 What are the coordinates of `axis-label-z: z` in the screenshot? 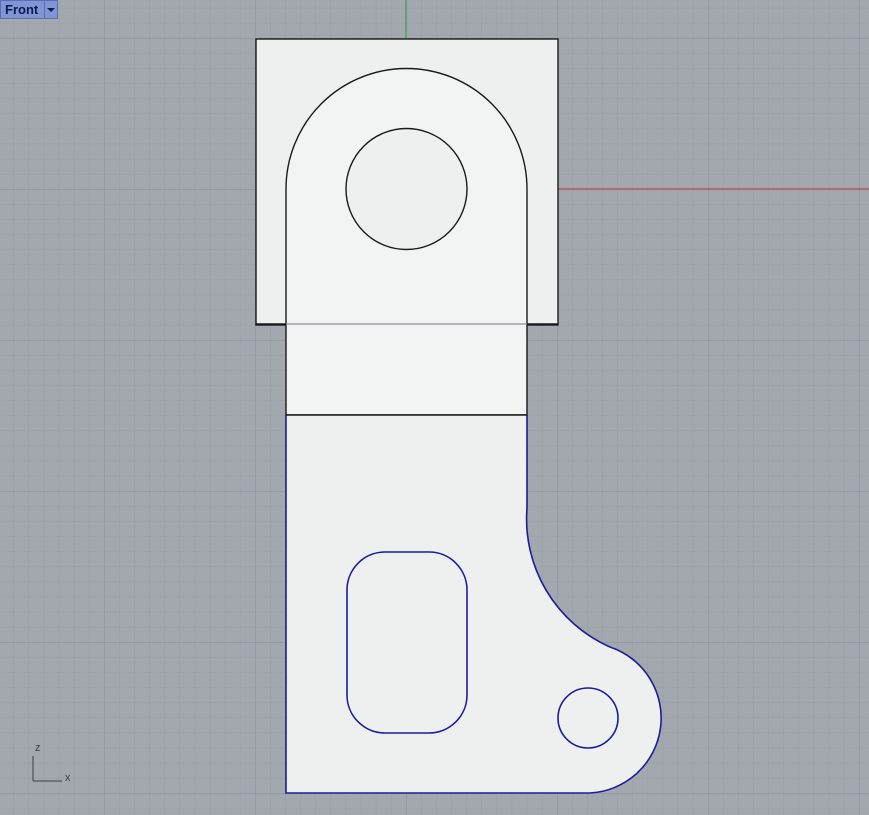 It's located at (38, 748).